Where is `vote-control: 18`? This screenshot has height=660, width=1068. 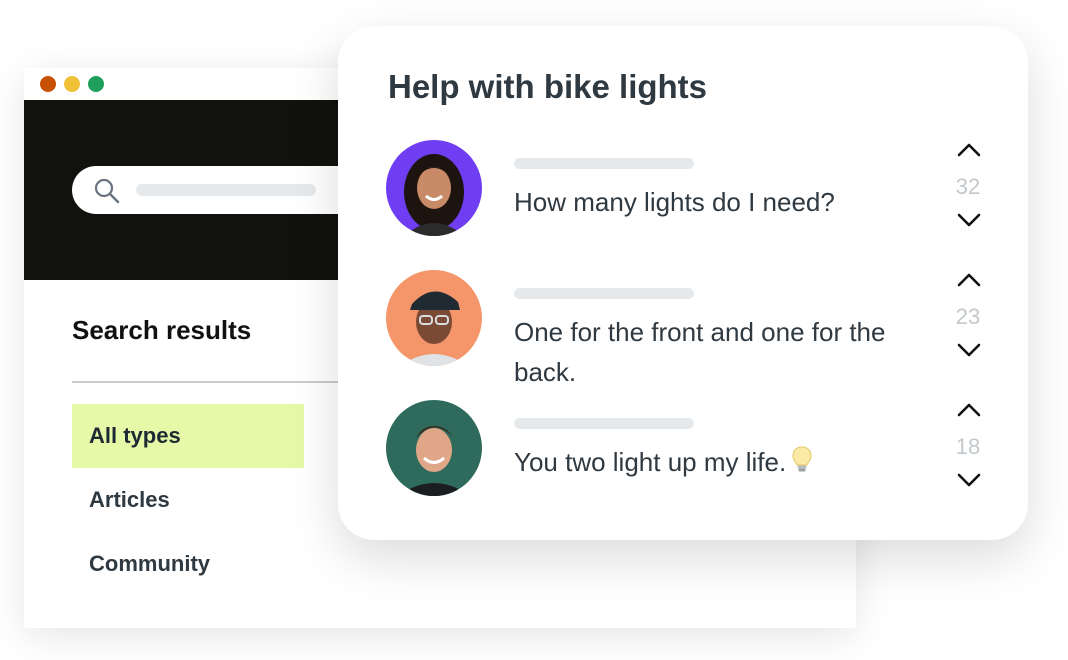
vote-control: 18 is located at coordinates (968, 453).